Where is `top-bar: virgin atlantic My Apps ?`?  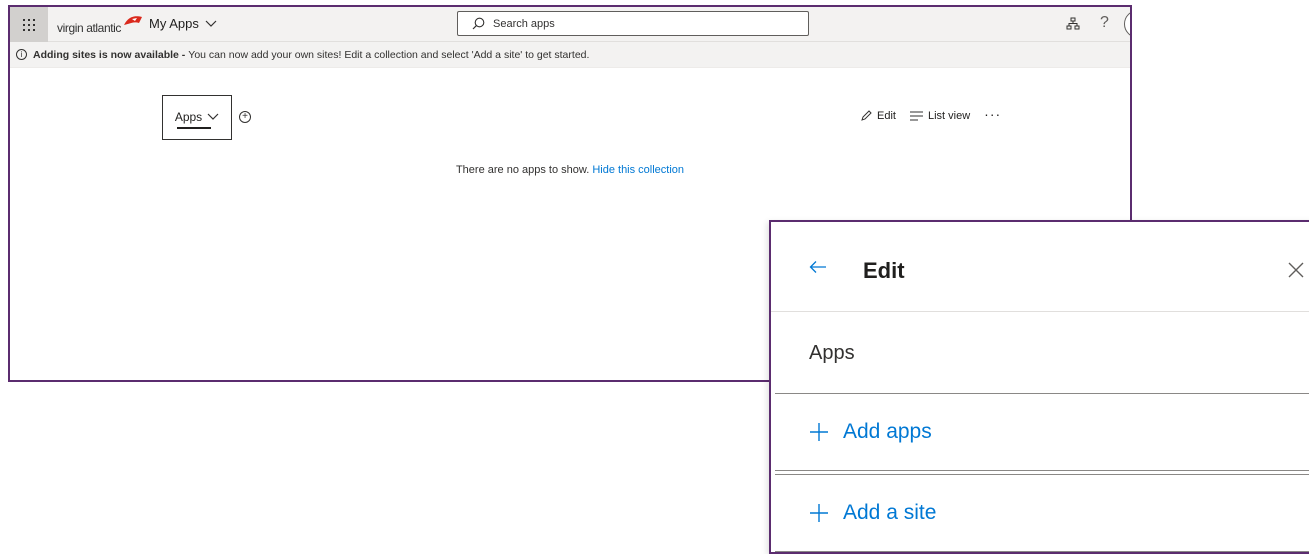
top-bar: virgin atlantic My Apps ? is located at coordinates (570, 24).